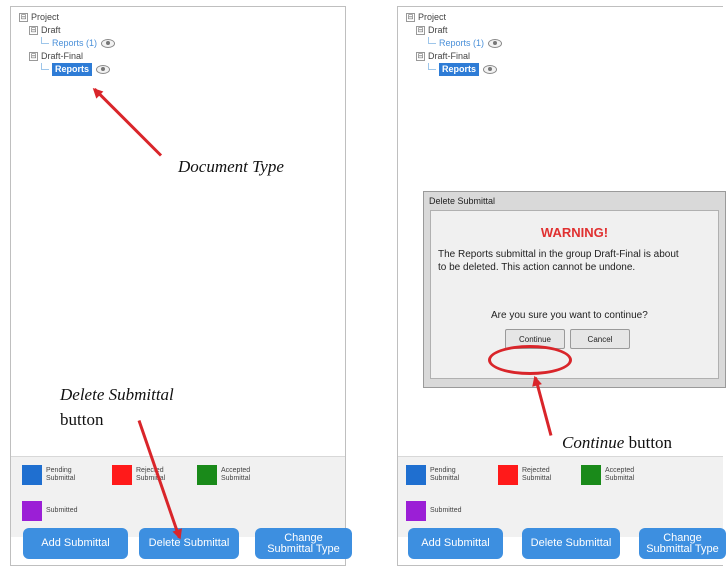 Image resolution: width=726 pixels, height=571 pixels. What do you see at coordinates (600, 339) in the screenshot?
I see `cancel-button: Cancel` at bounding box center [600, 339].